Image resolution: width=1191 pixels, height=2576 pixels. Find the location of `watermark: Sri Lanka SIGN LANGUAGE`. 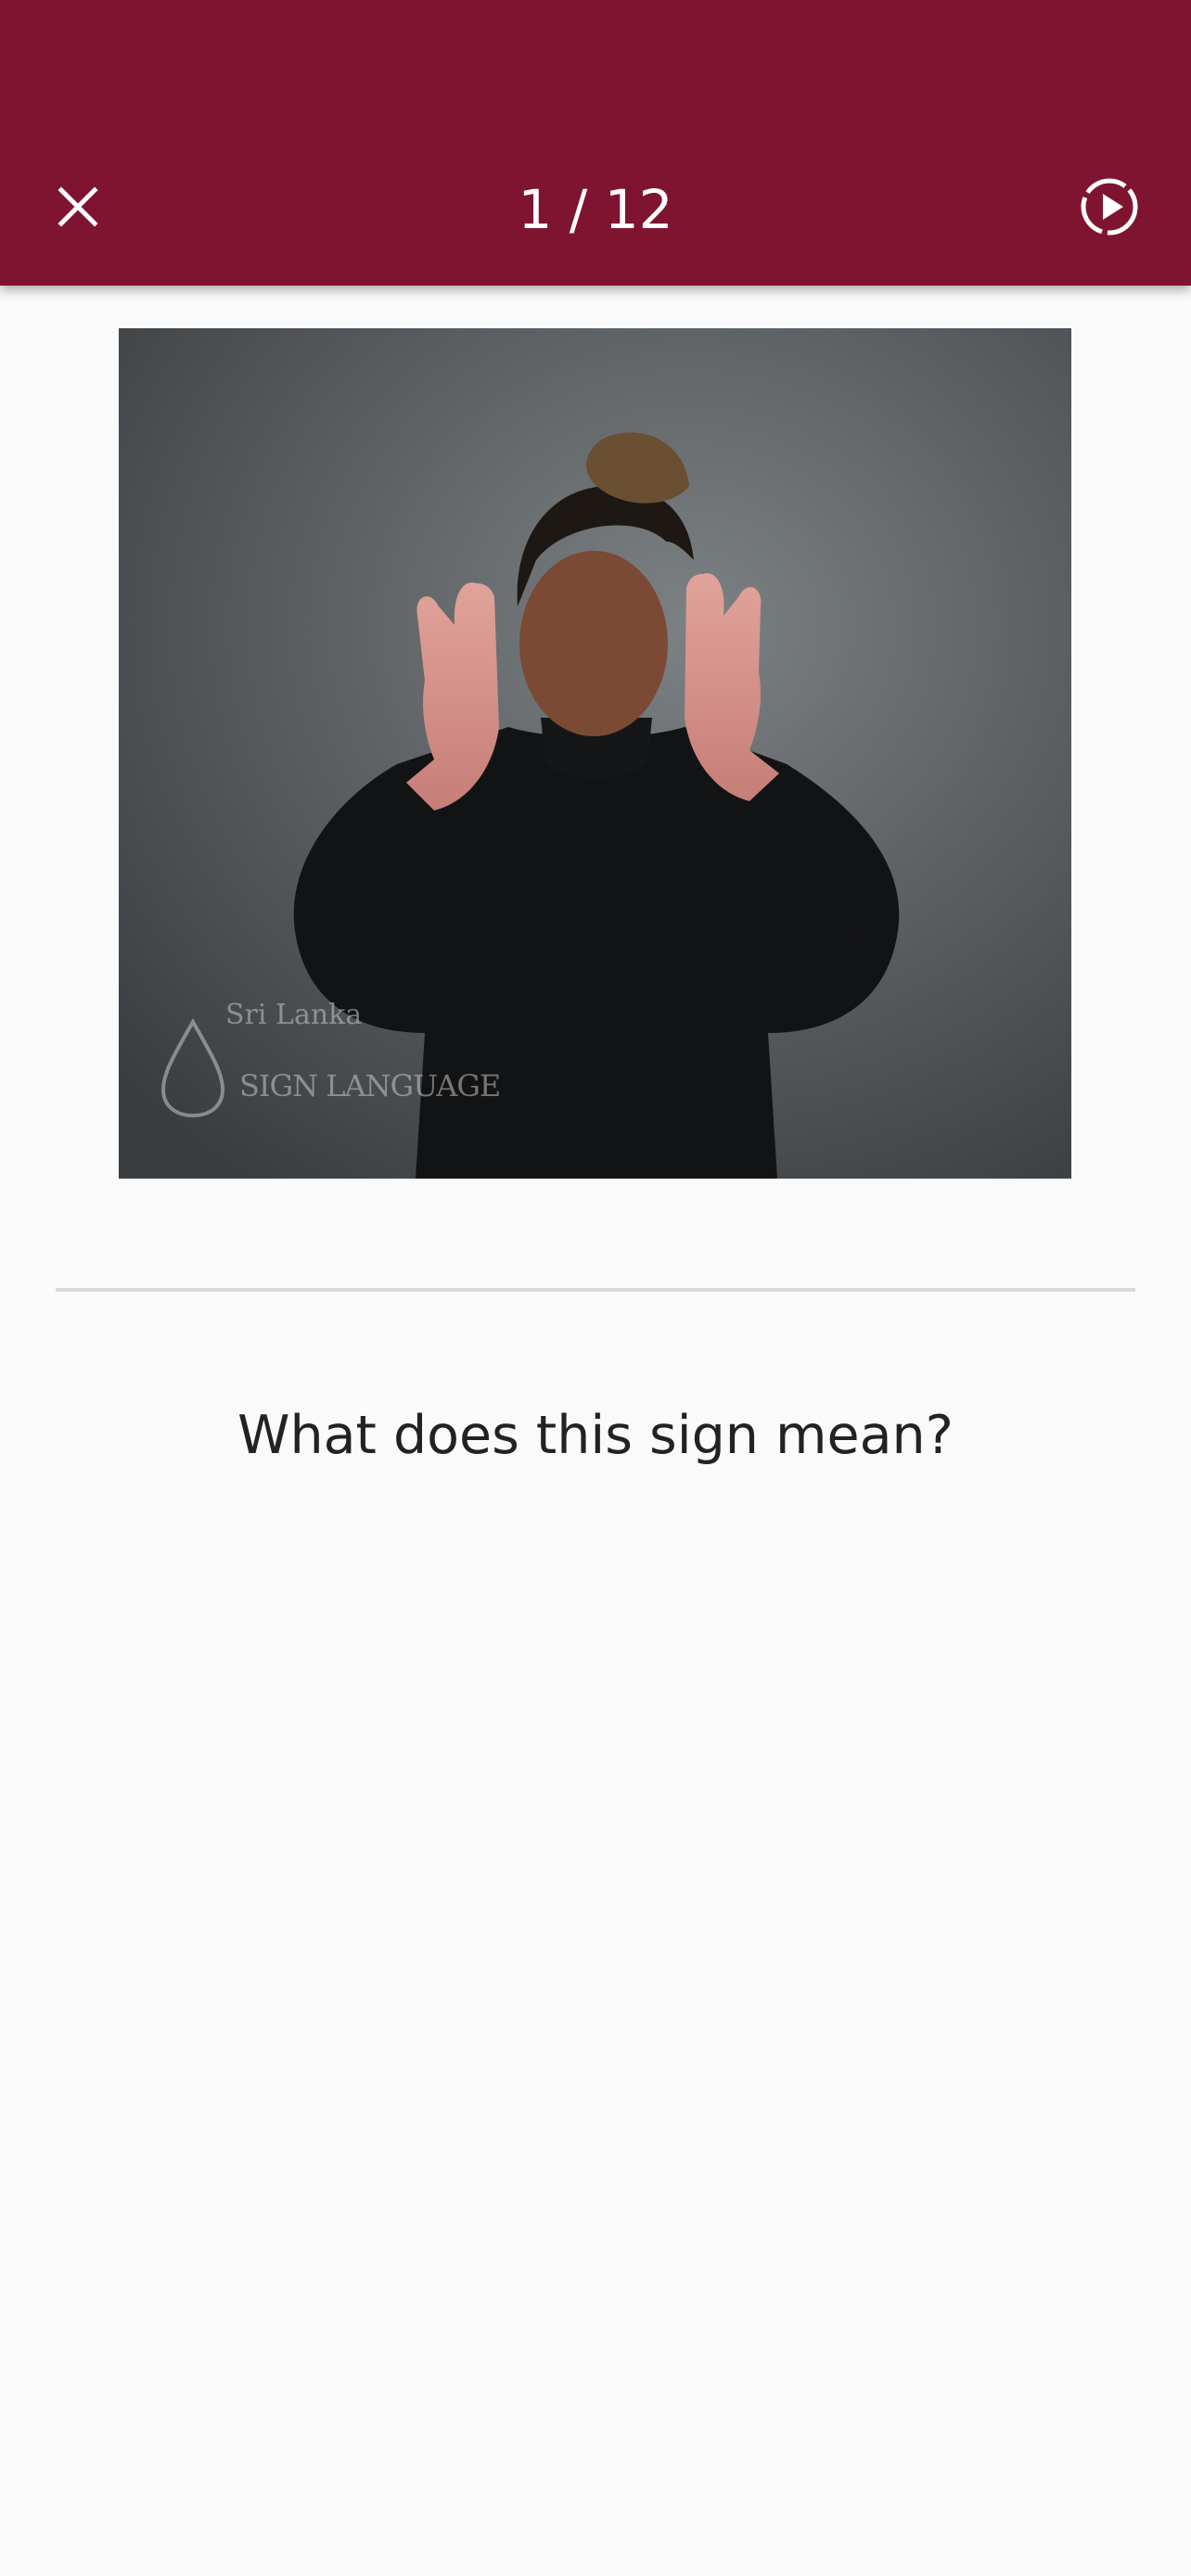

watermark: Sri Lanka SIGN LANGUAGE is located at coordinates (328, 1061).